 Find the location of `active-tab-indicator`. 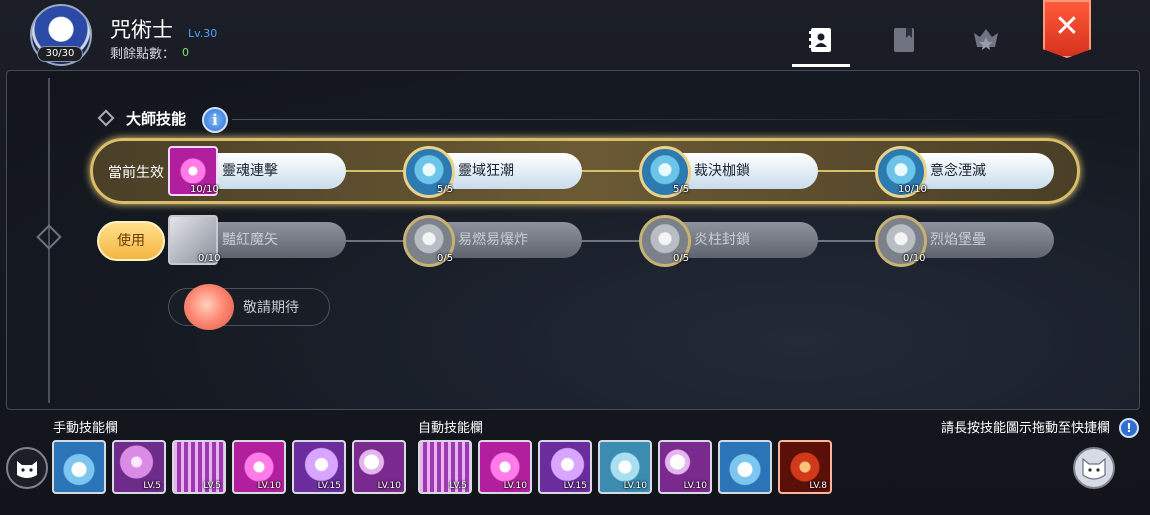

active-tab-indicator is located at coordinates (821, 65).